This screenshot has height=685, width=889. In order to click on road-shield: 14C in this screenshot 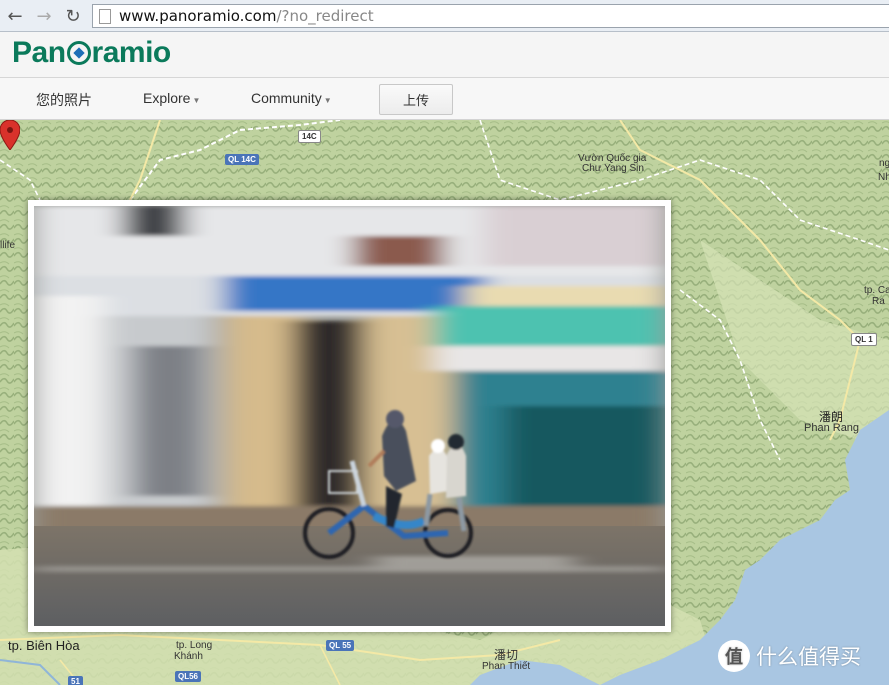, I will do `click(309, 136)`.